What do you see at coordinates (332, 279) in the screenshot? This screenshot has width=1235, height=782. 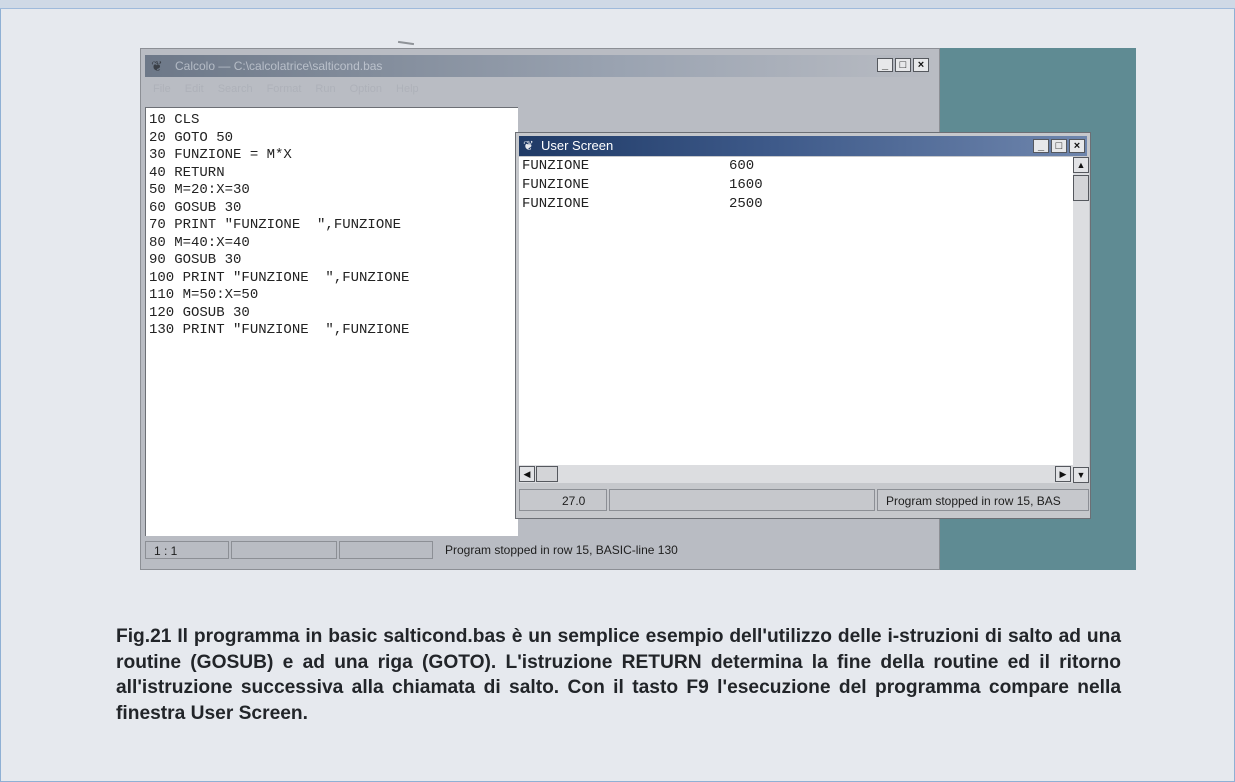 I see `code-line: 100 PRINT "FUNZIONE ",FUNZIONE` at bounding box center [332, 279].